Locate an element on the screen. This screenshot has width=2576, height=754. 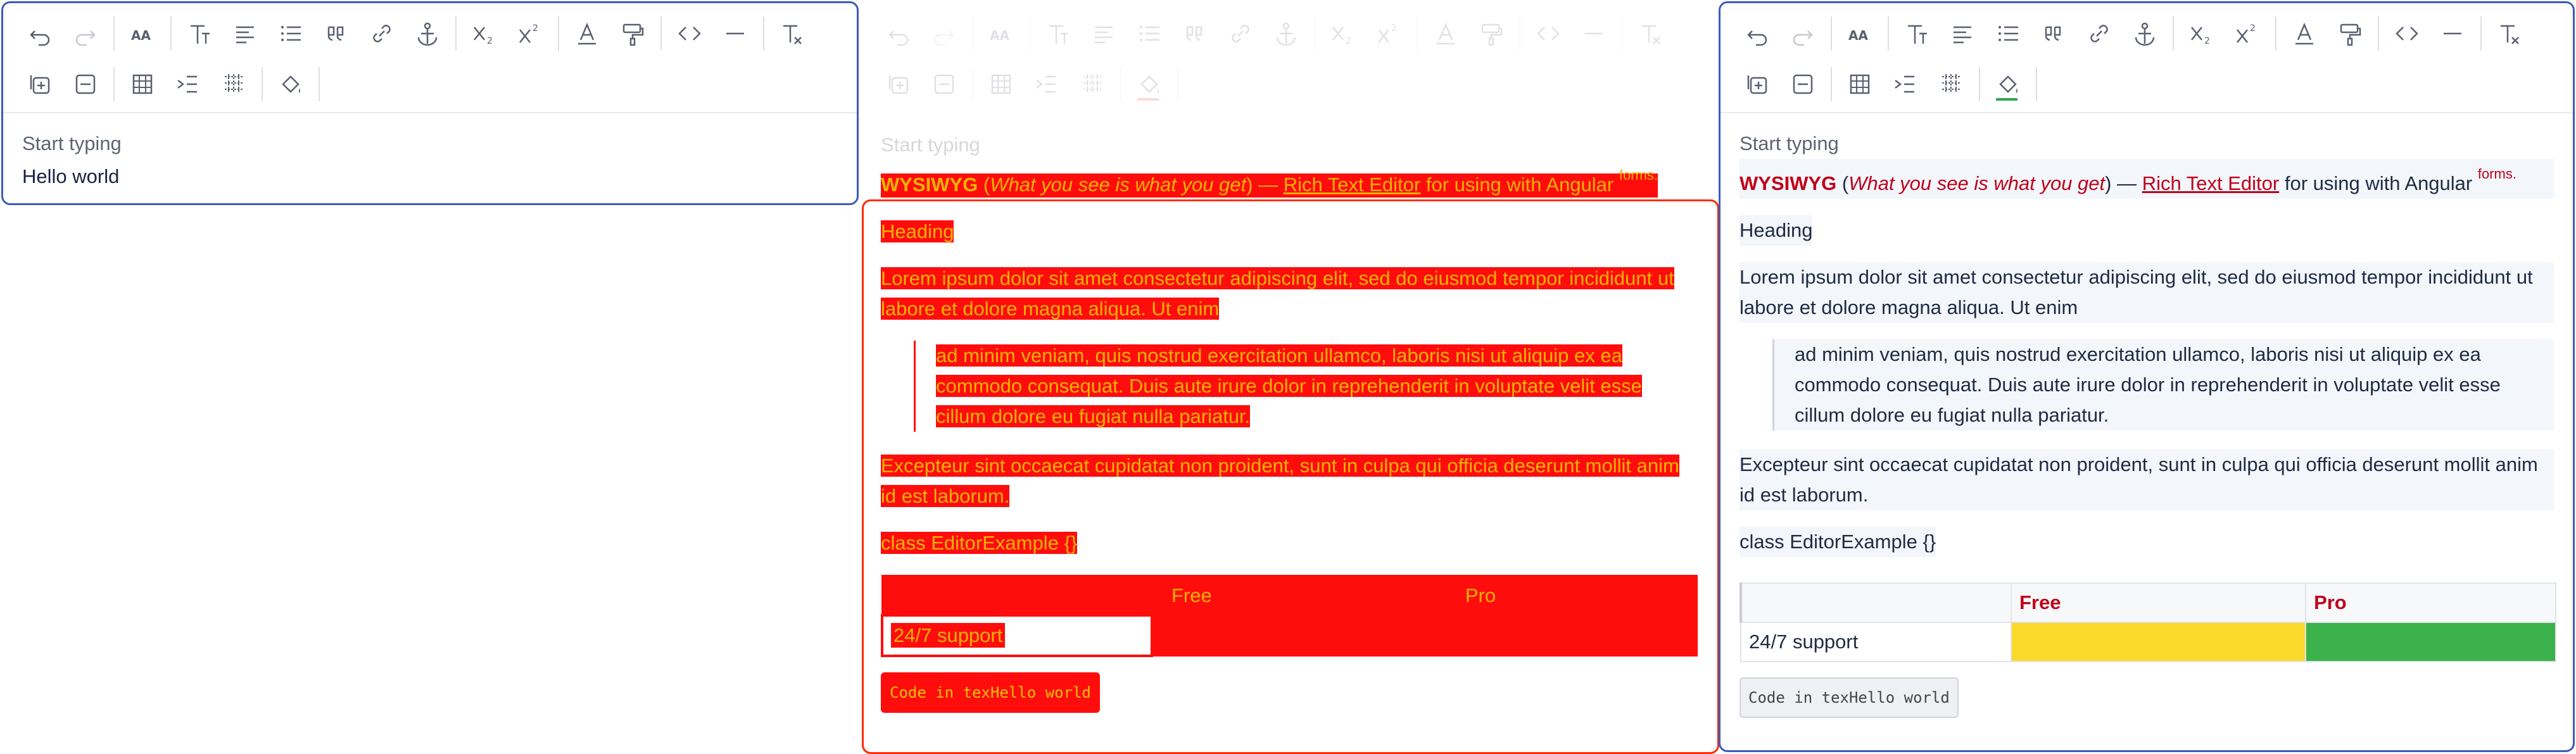
toolbar-row is located at coordinates (1030, 84).